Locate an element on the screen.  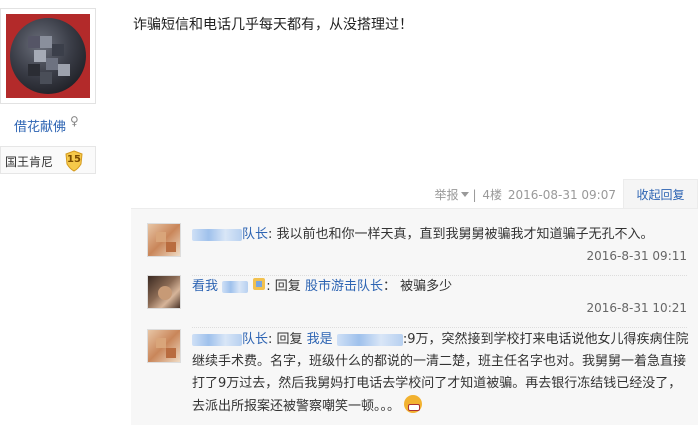
reply-to-user: 股市游击队长 is located at coordinates (344, 286).